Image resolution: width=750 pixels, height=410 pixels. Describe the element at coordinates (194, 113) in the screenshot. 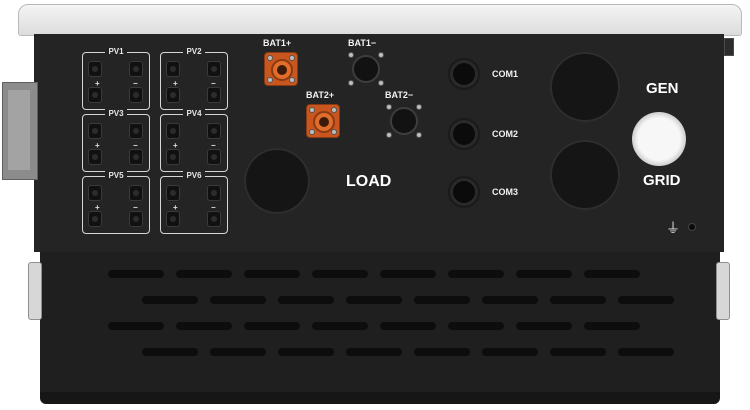

I see `pv-label: PV4` at that location.